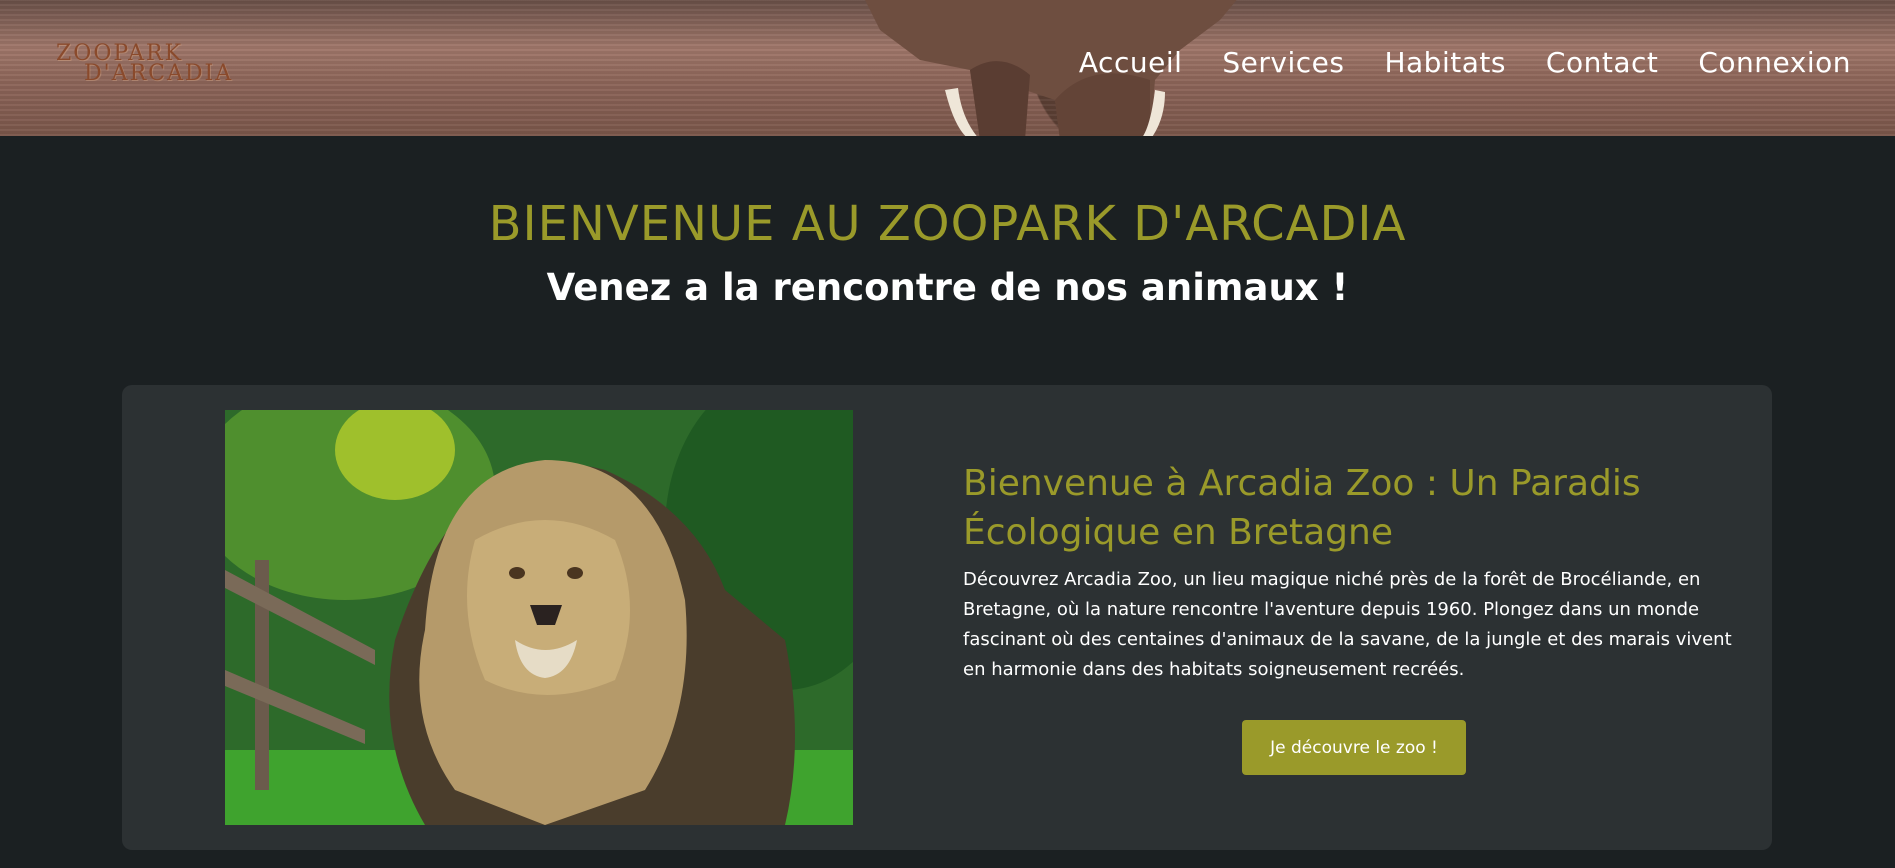 The height and width of the screenshot is (868, 1895). What do you see at coordinates (1774, 62) in the screenshot?
I see `nav-connexion: Connexion` at bounding box center [1774, 62].